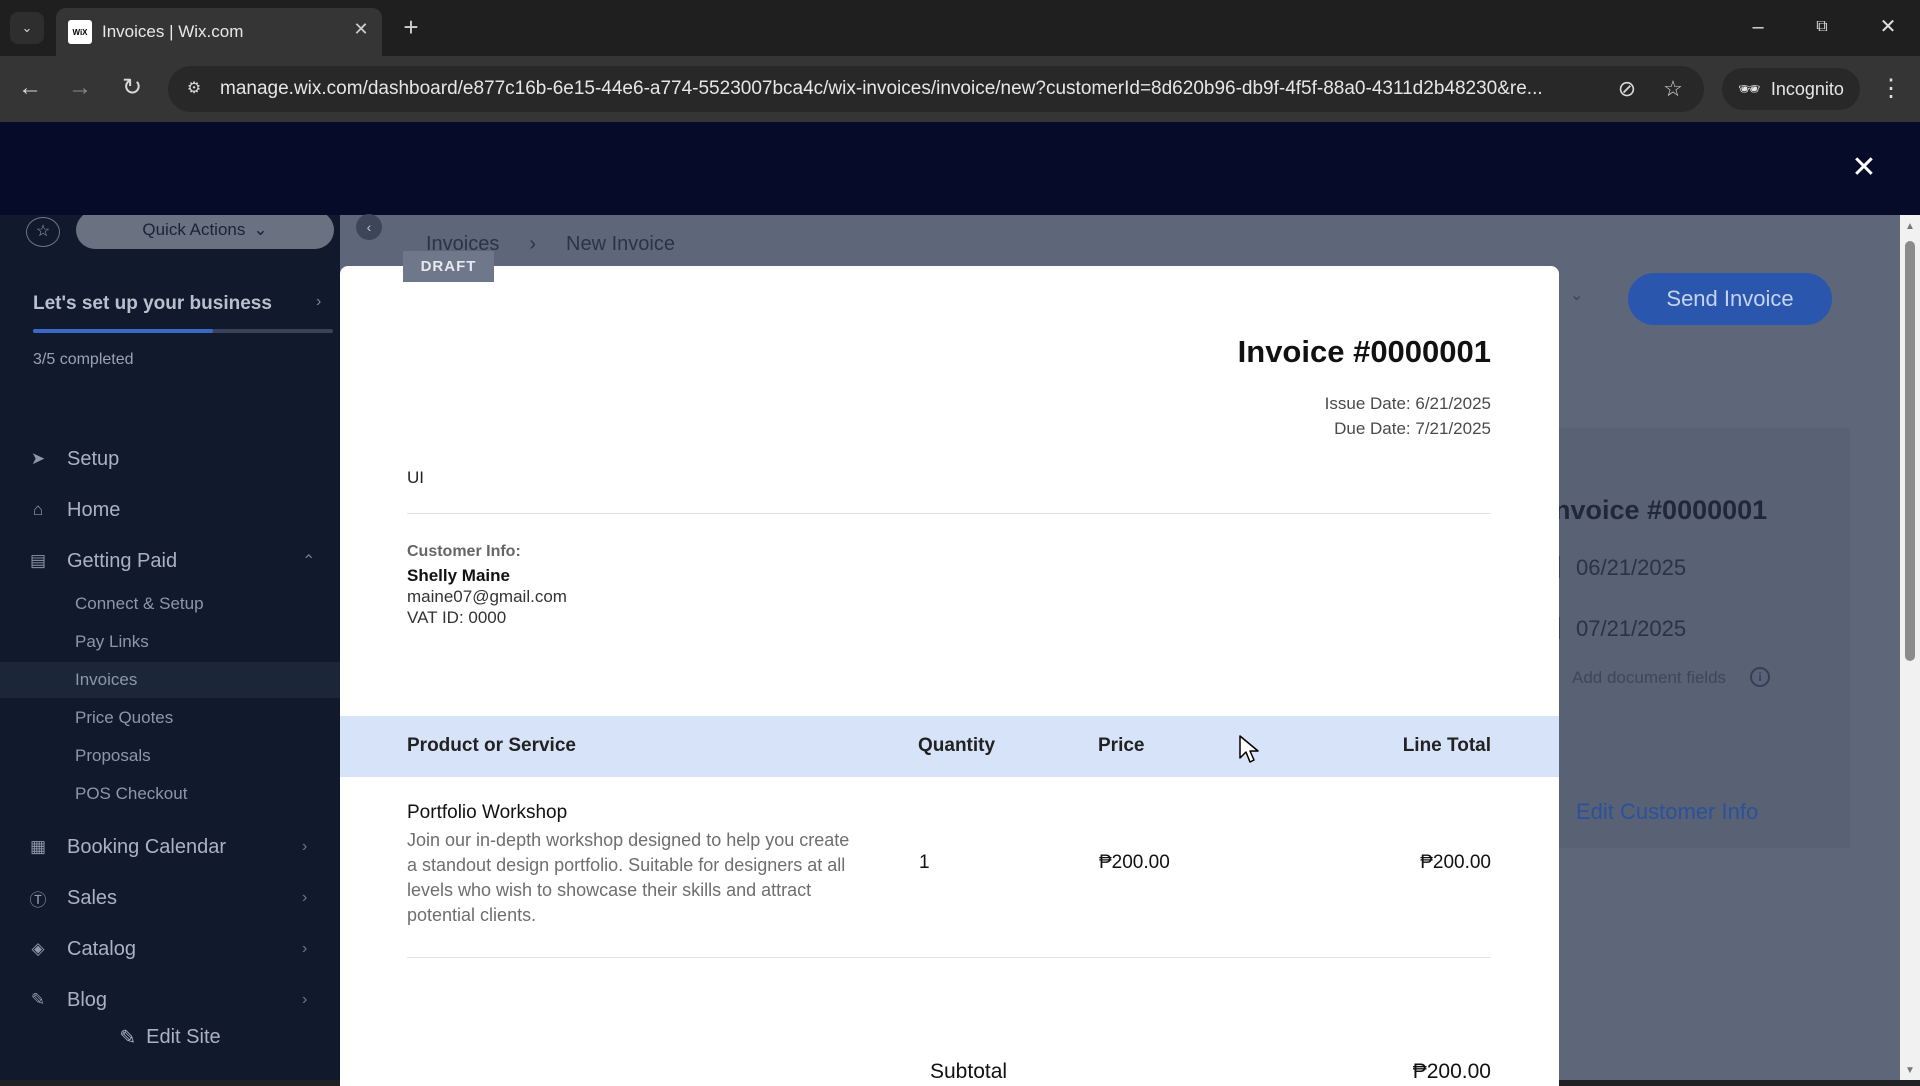 Image resolution: width=1920 pixels, height=1086 pixels. Describe the element at coordinates (38, 948) in the screenshot. I see `tag-icon: ◈` at that location.